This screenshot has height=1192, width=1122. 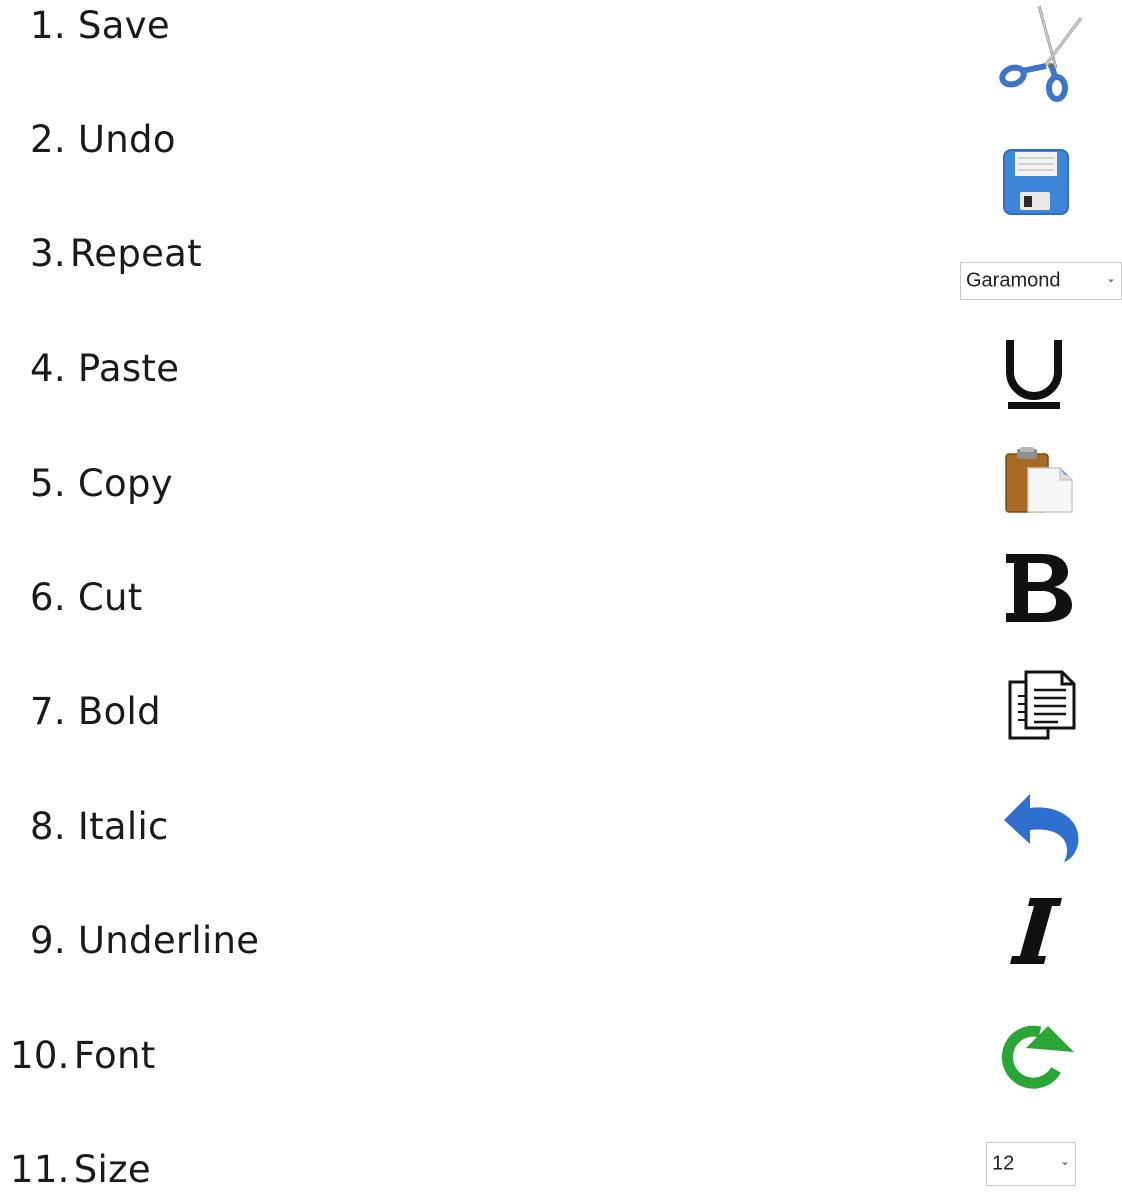 I want to click on term-number: 2., so click(x=48, y=139).